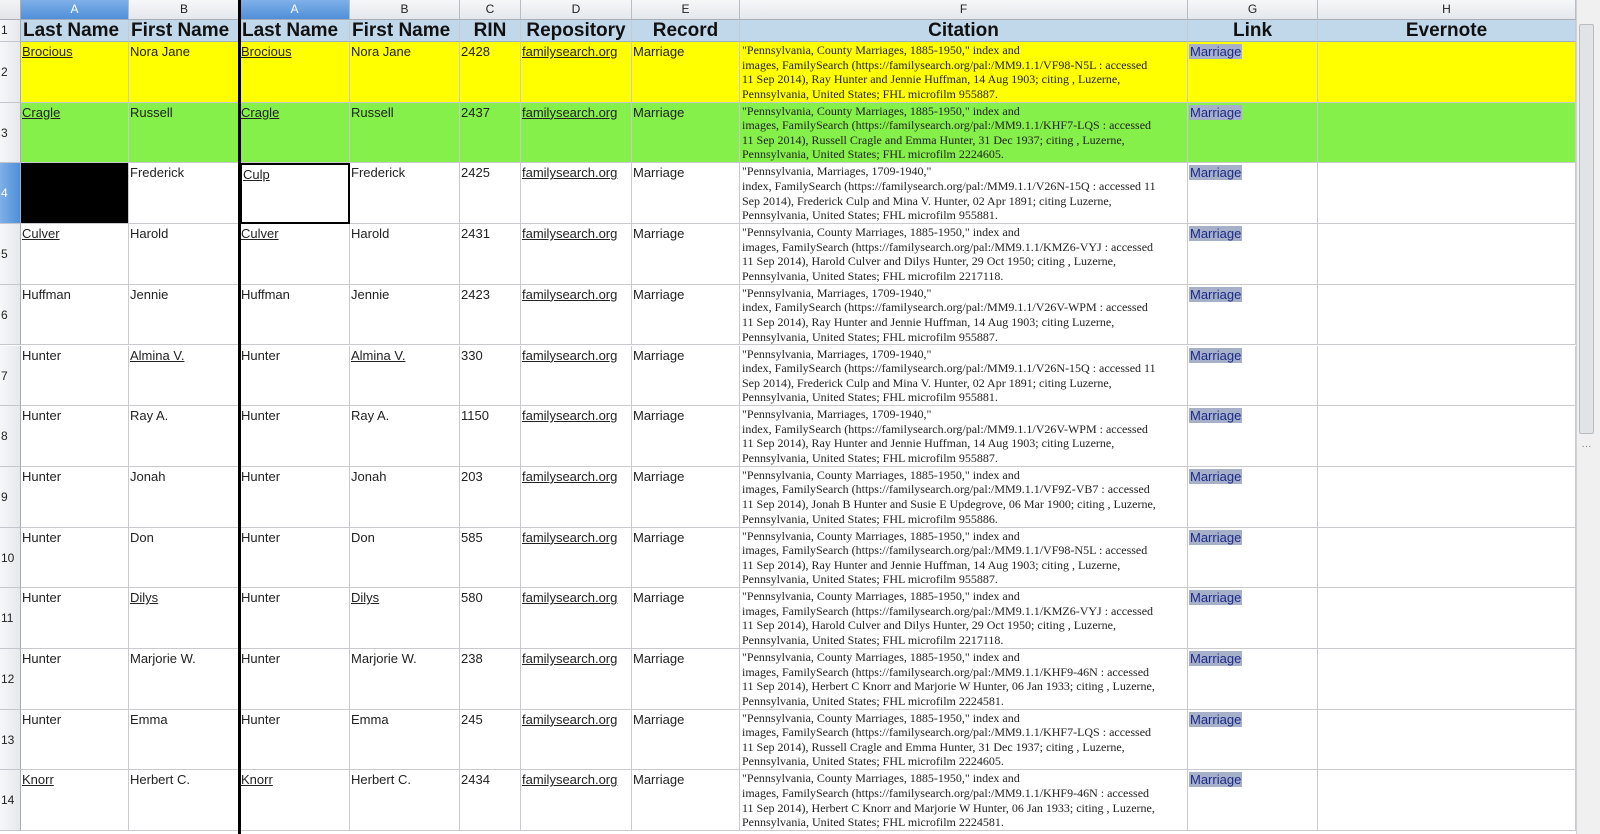 This screenshot has width=1600, height=834. I want to click on row-header-12: 12, so click(10, 679).